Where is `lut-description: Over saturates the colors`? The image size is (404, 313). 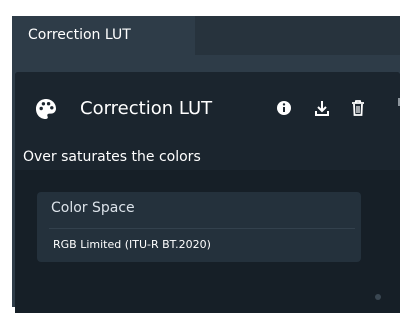 lut-description: Over saturates the colors is located at coordinates (112, 157).